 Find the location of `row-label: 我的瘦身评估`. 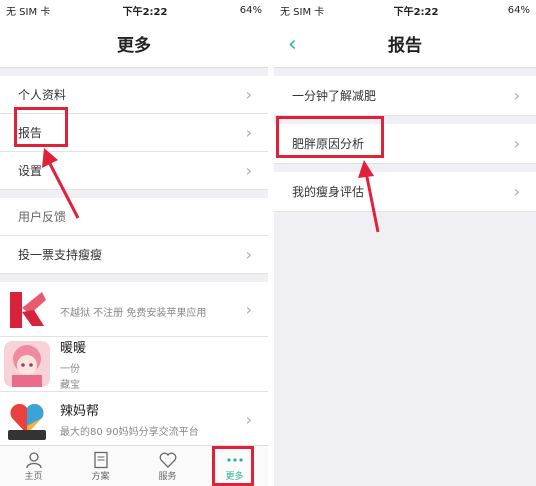

row-label: 我的瘦身评估 is located at coordinates (328, 192).